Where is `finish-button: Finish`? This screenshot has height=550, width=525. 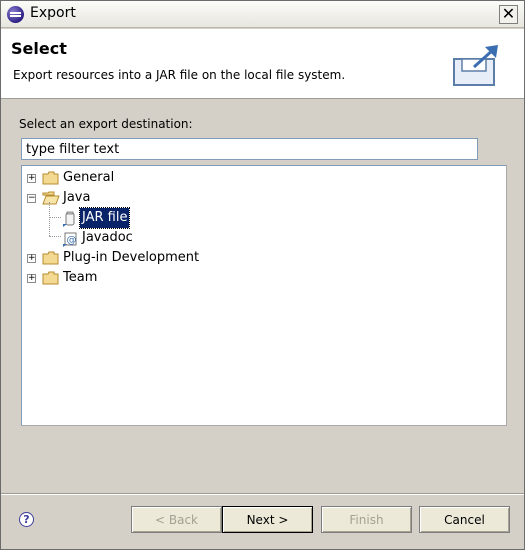
finish-button: Finish is located at coordinates (366, 519).